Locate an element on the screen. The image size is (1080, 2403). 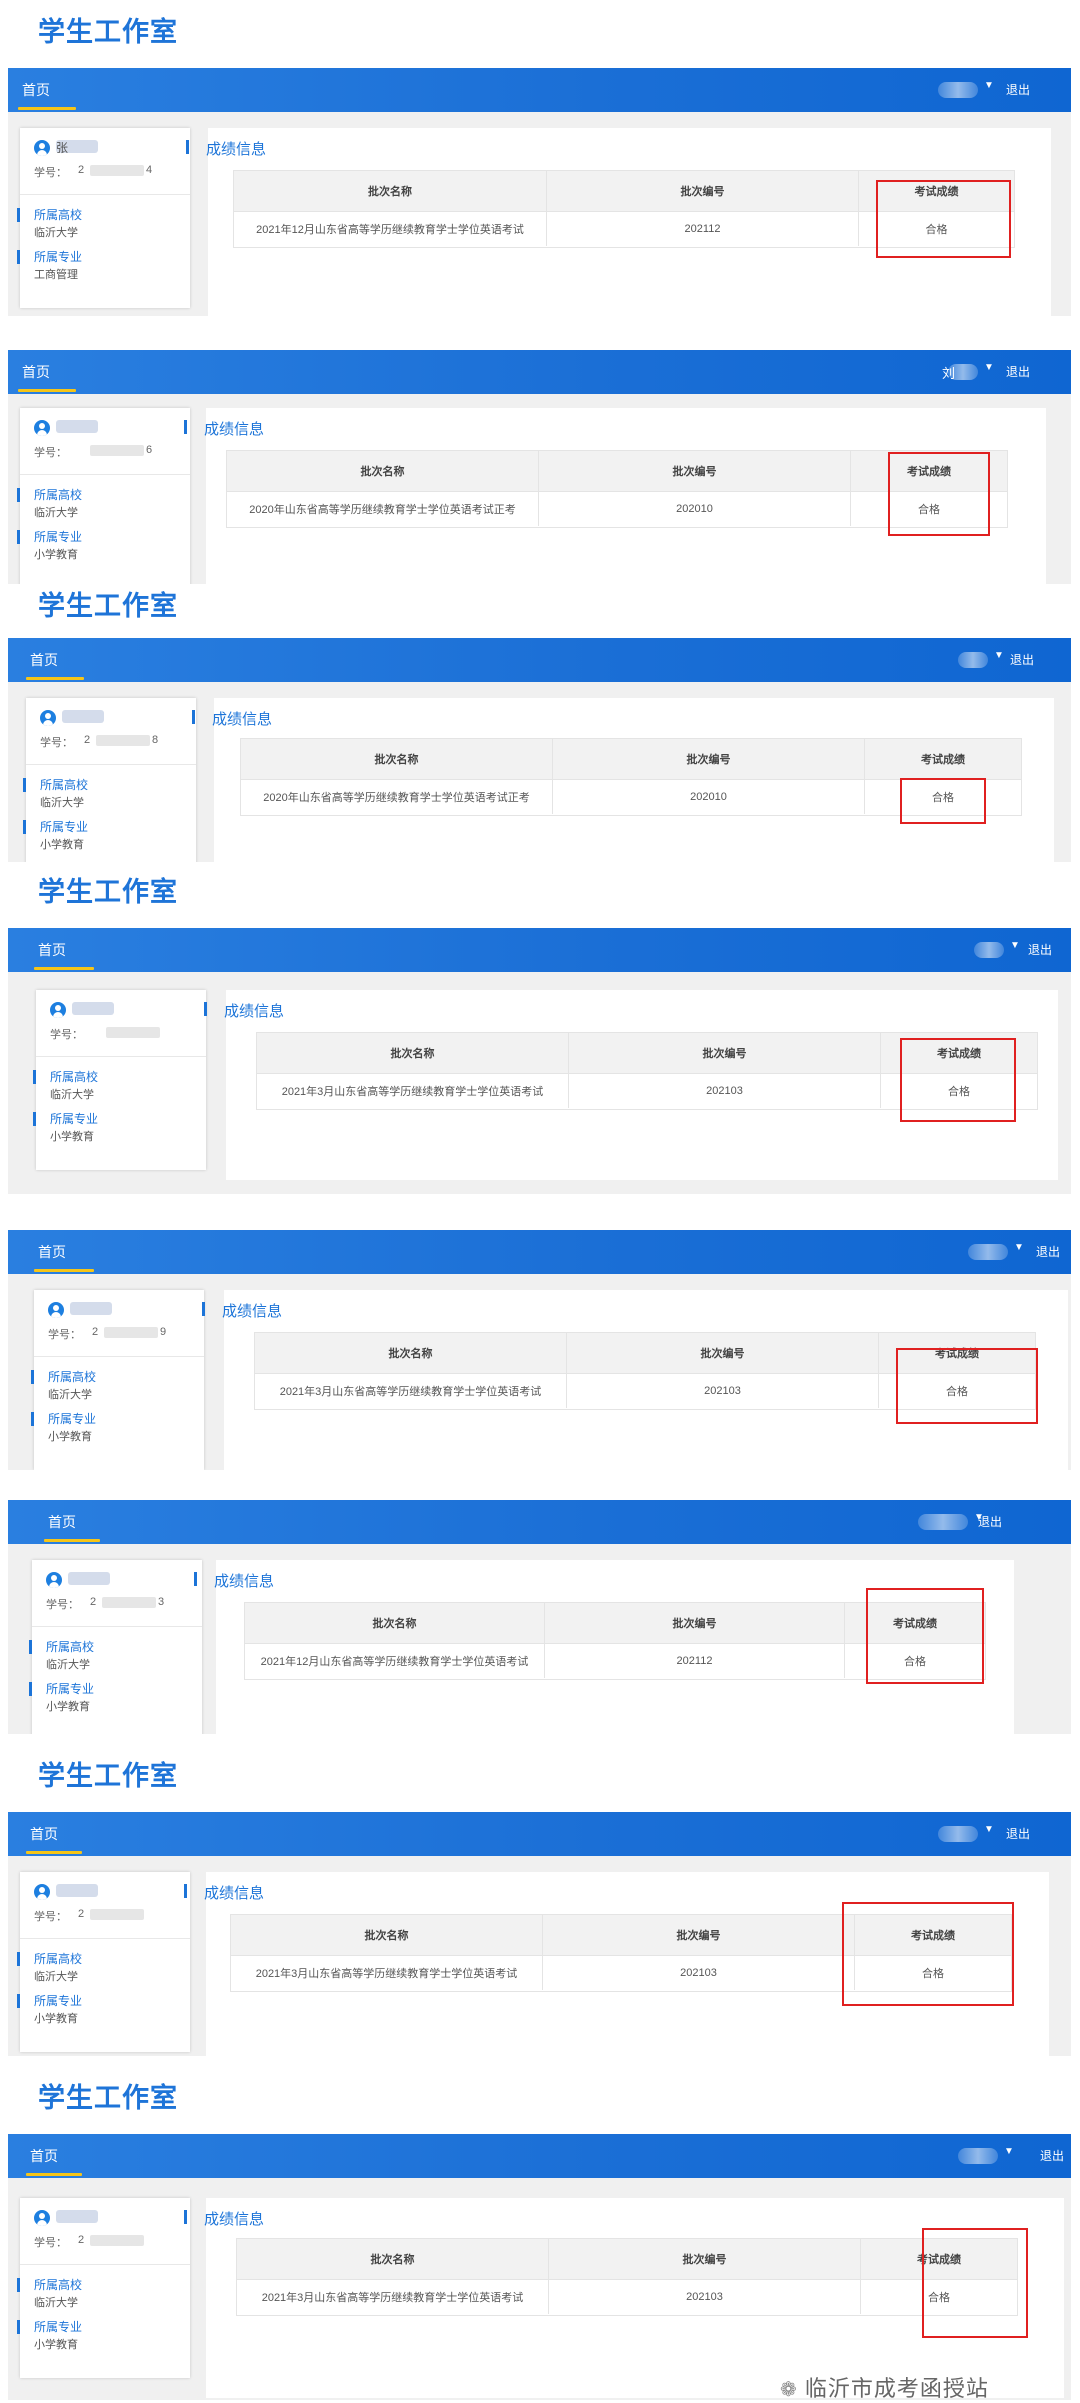
student-no-suffix: 6 is located at coordinates (149, 450).